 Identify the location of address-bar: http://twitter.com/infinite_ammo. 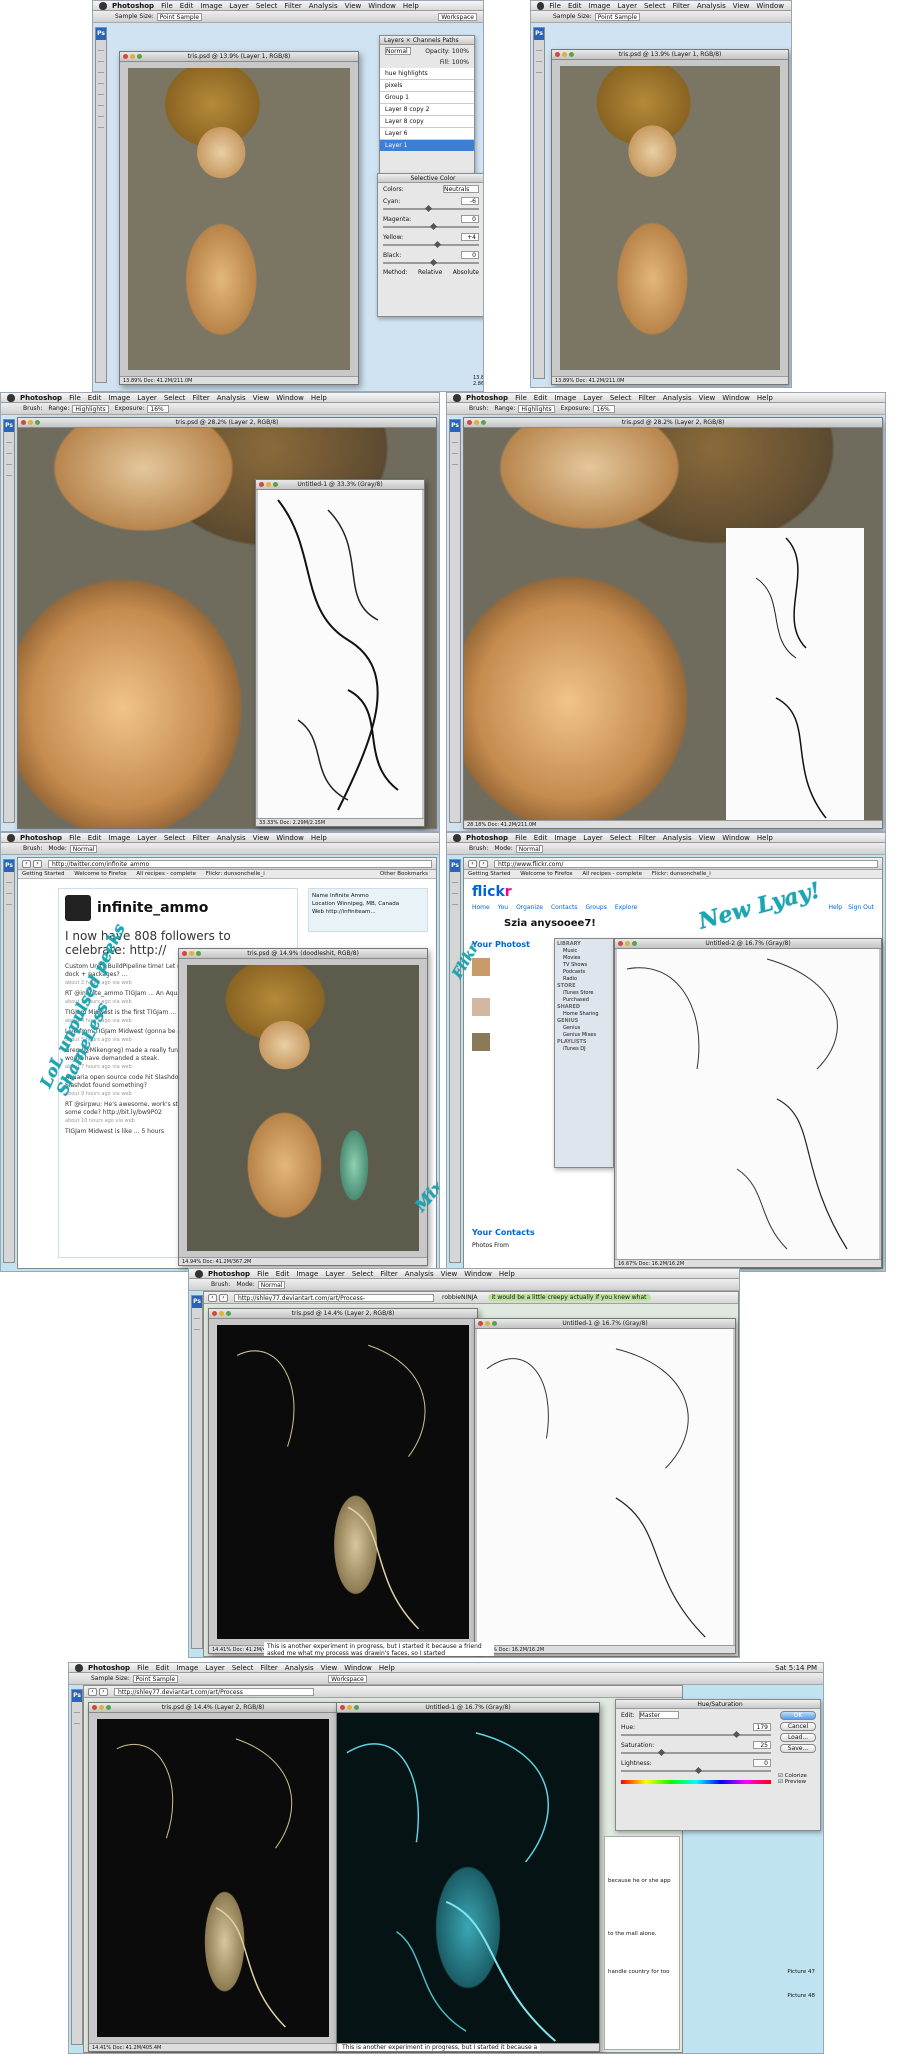
(240, 863).